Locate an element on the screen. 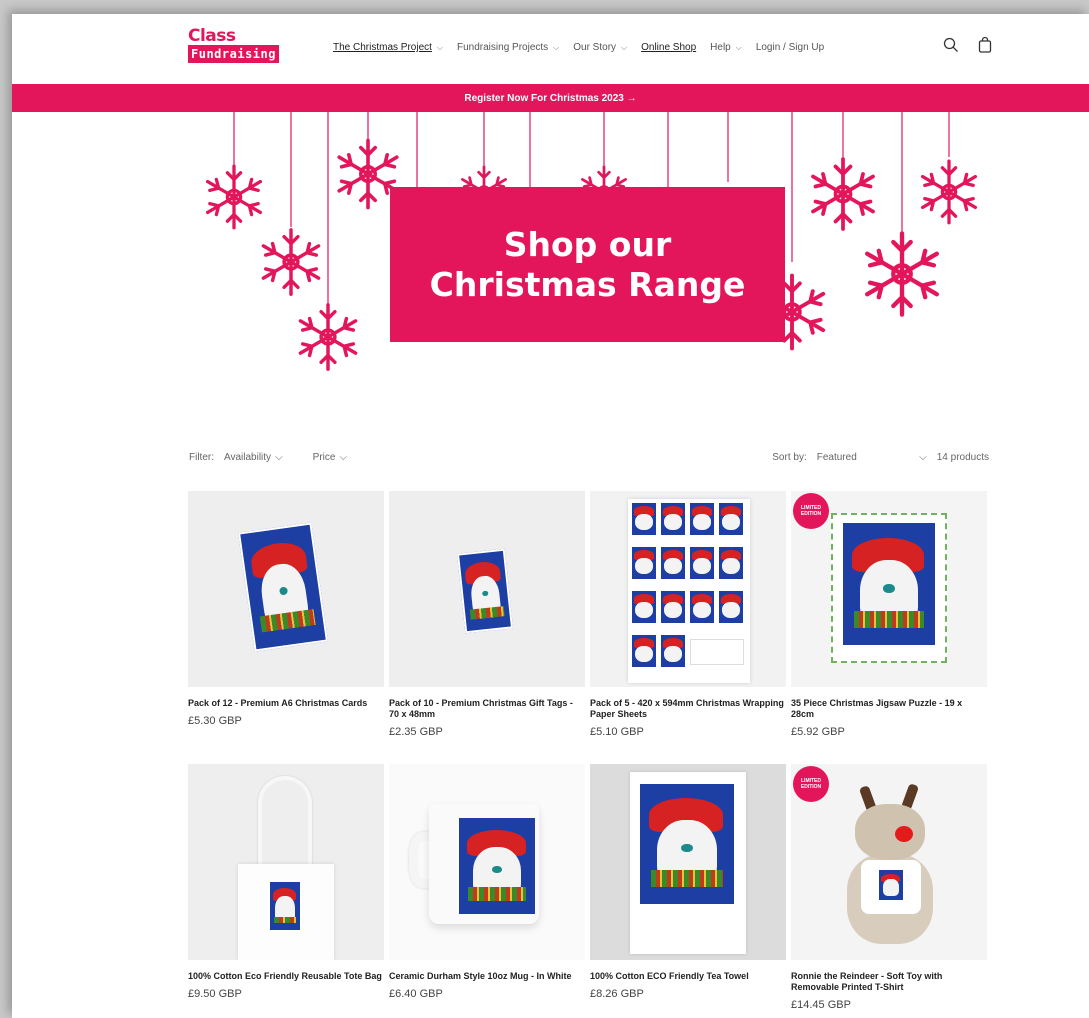 The width and height of the screenshot is (1089, 1018). nav-label: Login / Sign Up is located at coordinates (790, 47).